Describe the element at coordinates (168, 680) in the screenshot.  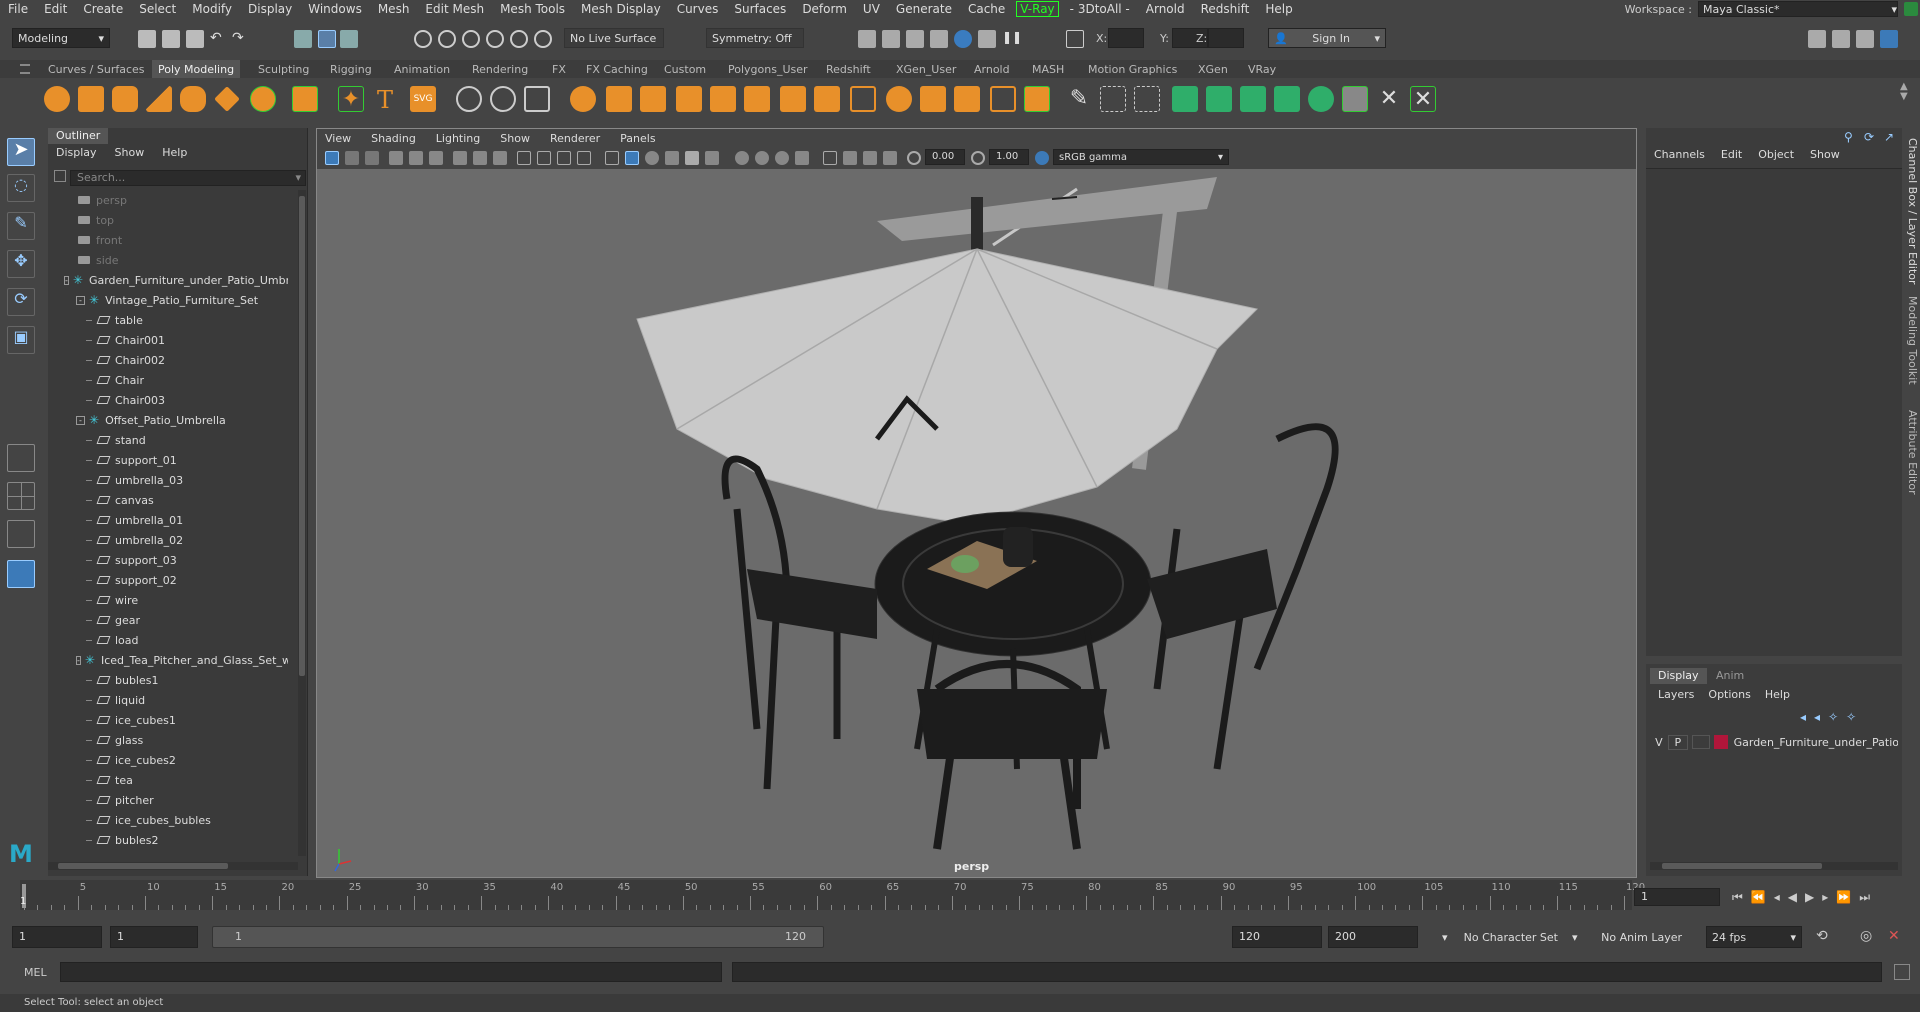
I see `outliner-item: bubles1` at that location.